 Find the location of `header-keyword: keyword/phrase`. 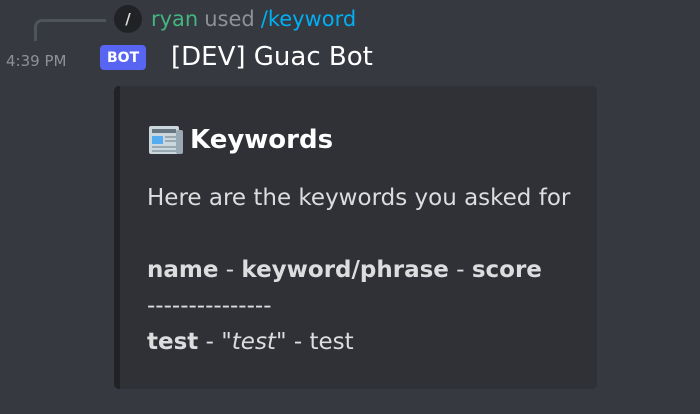

header-keyword: keyword/phrase is located at coordinates (345, 270).